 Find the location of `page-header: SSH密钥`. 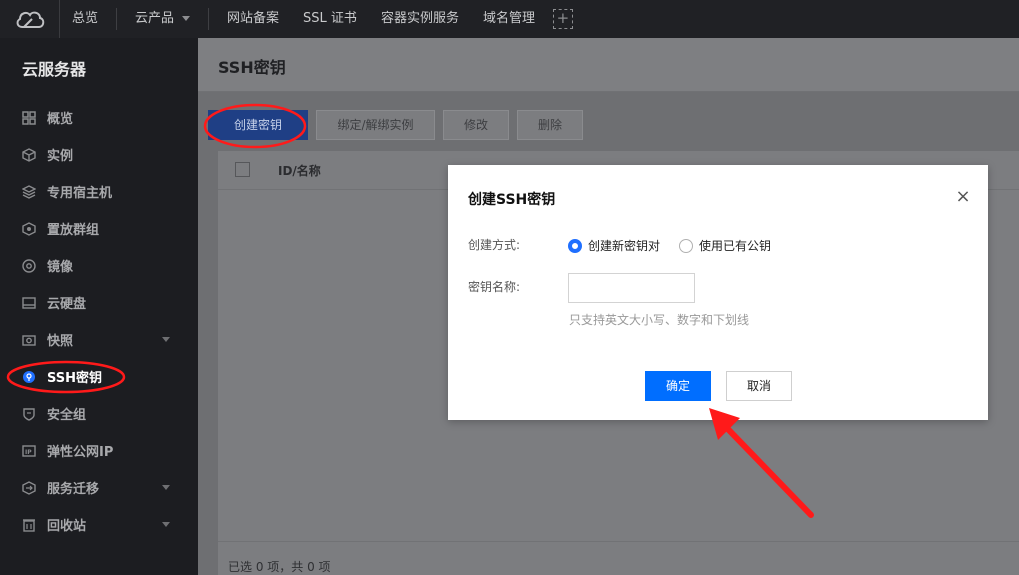

page-header: SSH密钥 is located at coordinates (608, 65).